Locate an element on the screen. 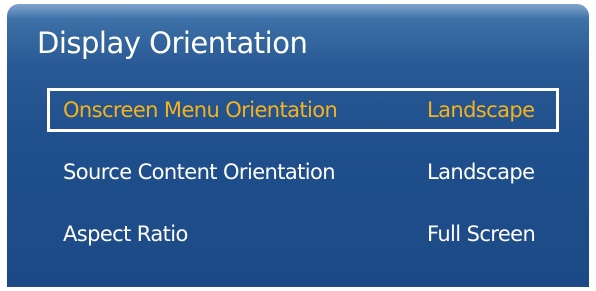 This screenshot has width=596, height=291. menu-item-label: Aspect Ratio is located at coordinates (125, 234).